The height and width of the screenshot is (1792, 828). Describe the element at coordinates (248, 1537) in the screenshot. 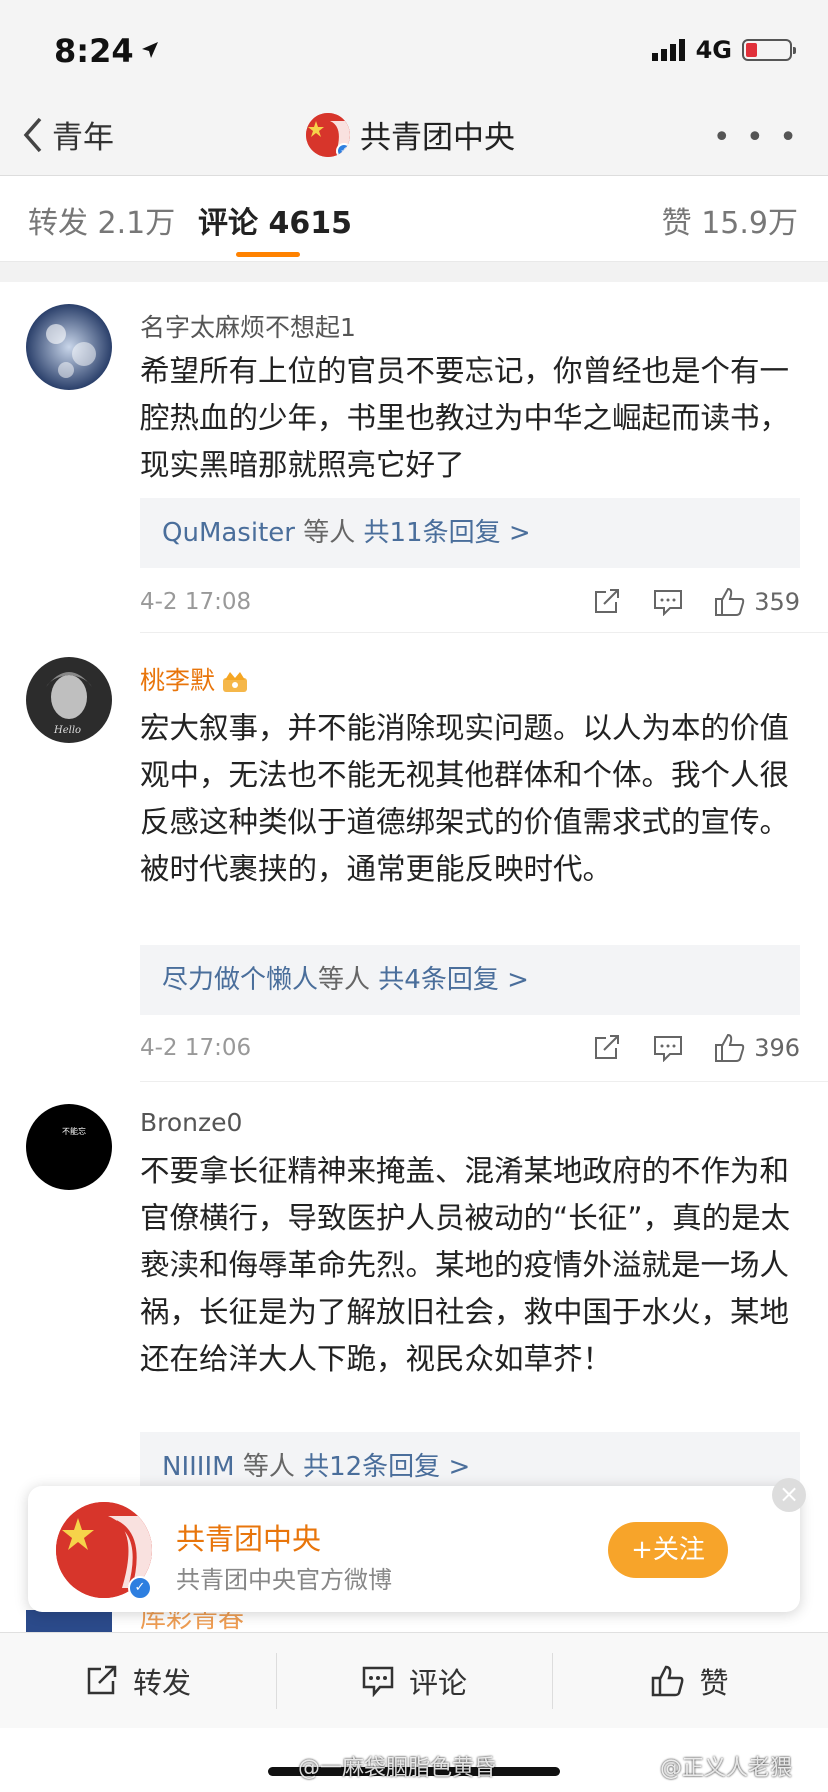

I see `popup-name: 共青团中央` at that location.